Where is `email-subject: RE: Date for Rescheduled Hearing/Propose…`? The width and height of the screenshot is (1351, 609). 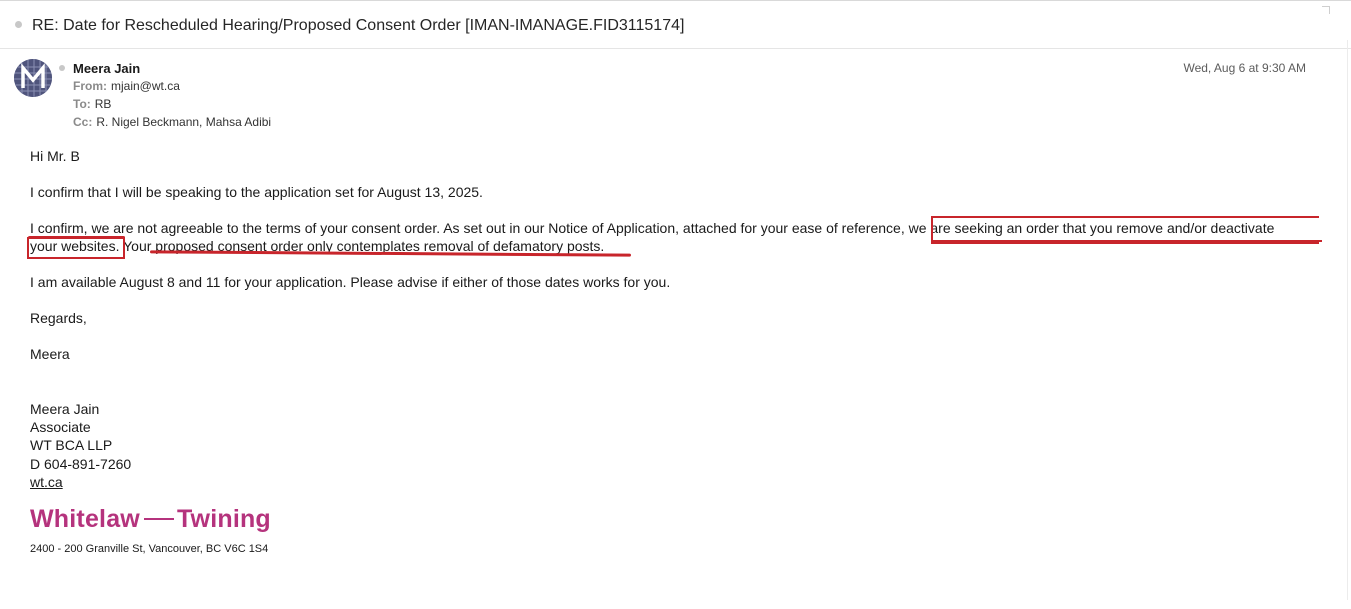 email-subject: RE: Date for Rescheduled Hearing/Propose… is located at coordinates (358, 25).